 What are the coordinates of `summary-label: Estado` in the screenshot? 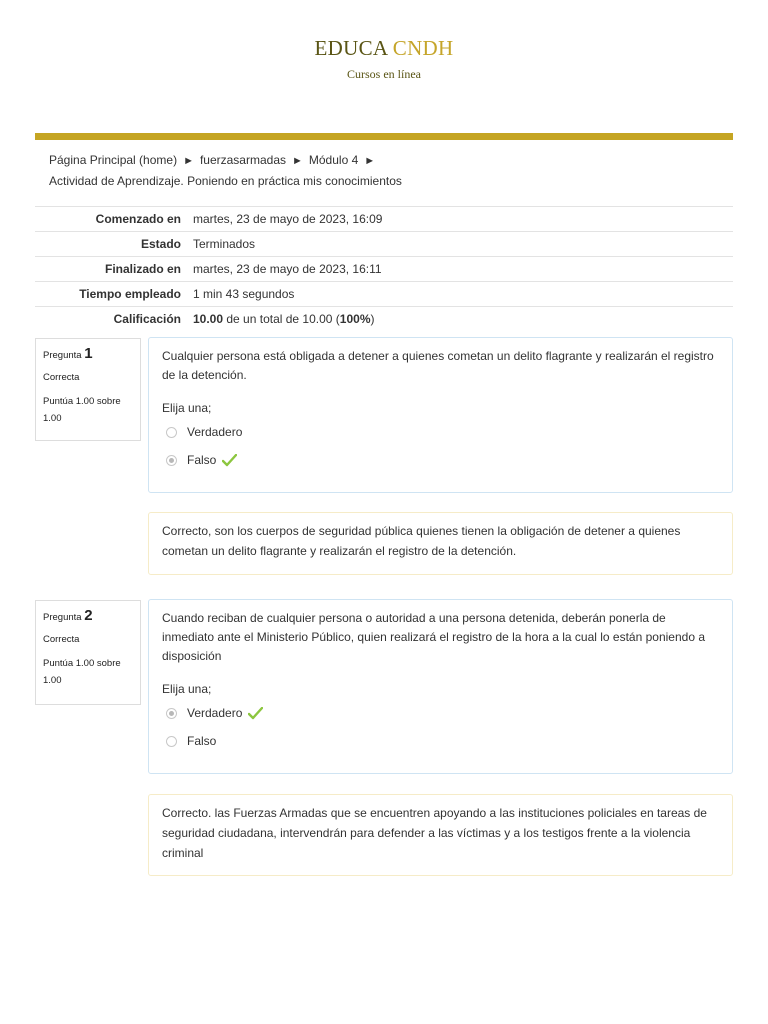 It's located at (160, 244).